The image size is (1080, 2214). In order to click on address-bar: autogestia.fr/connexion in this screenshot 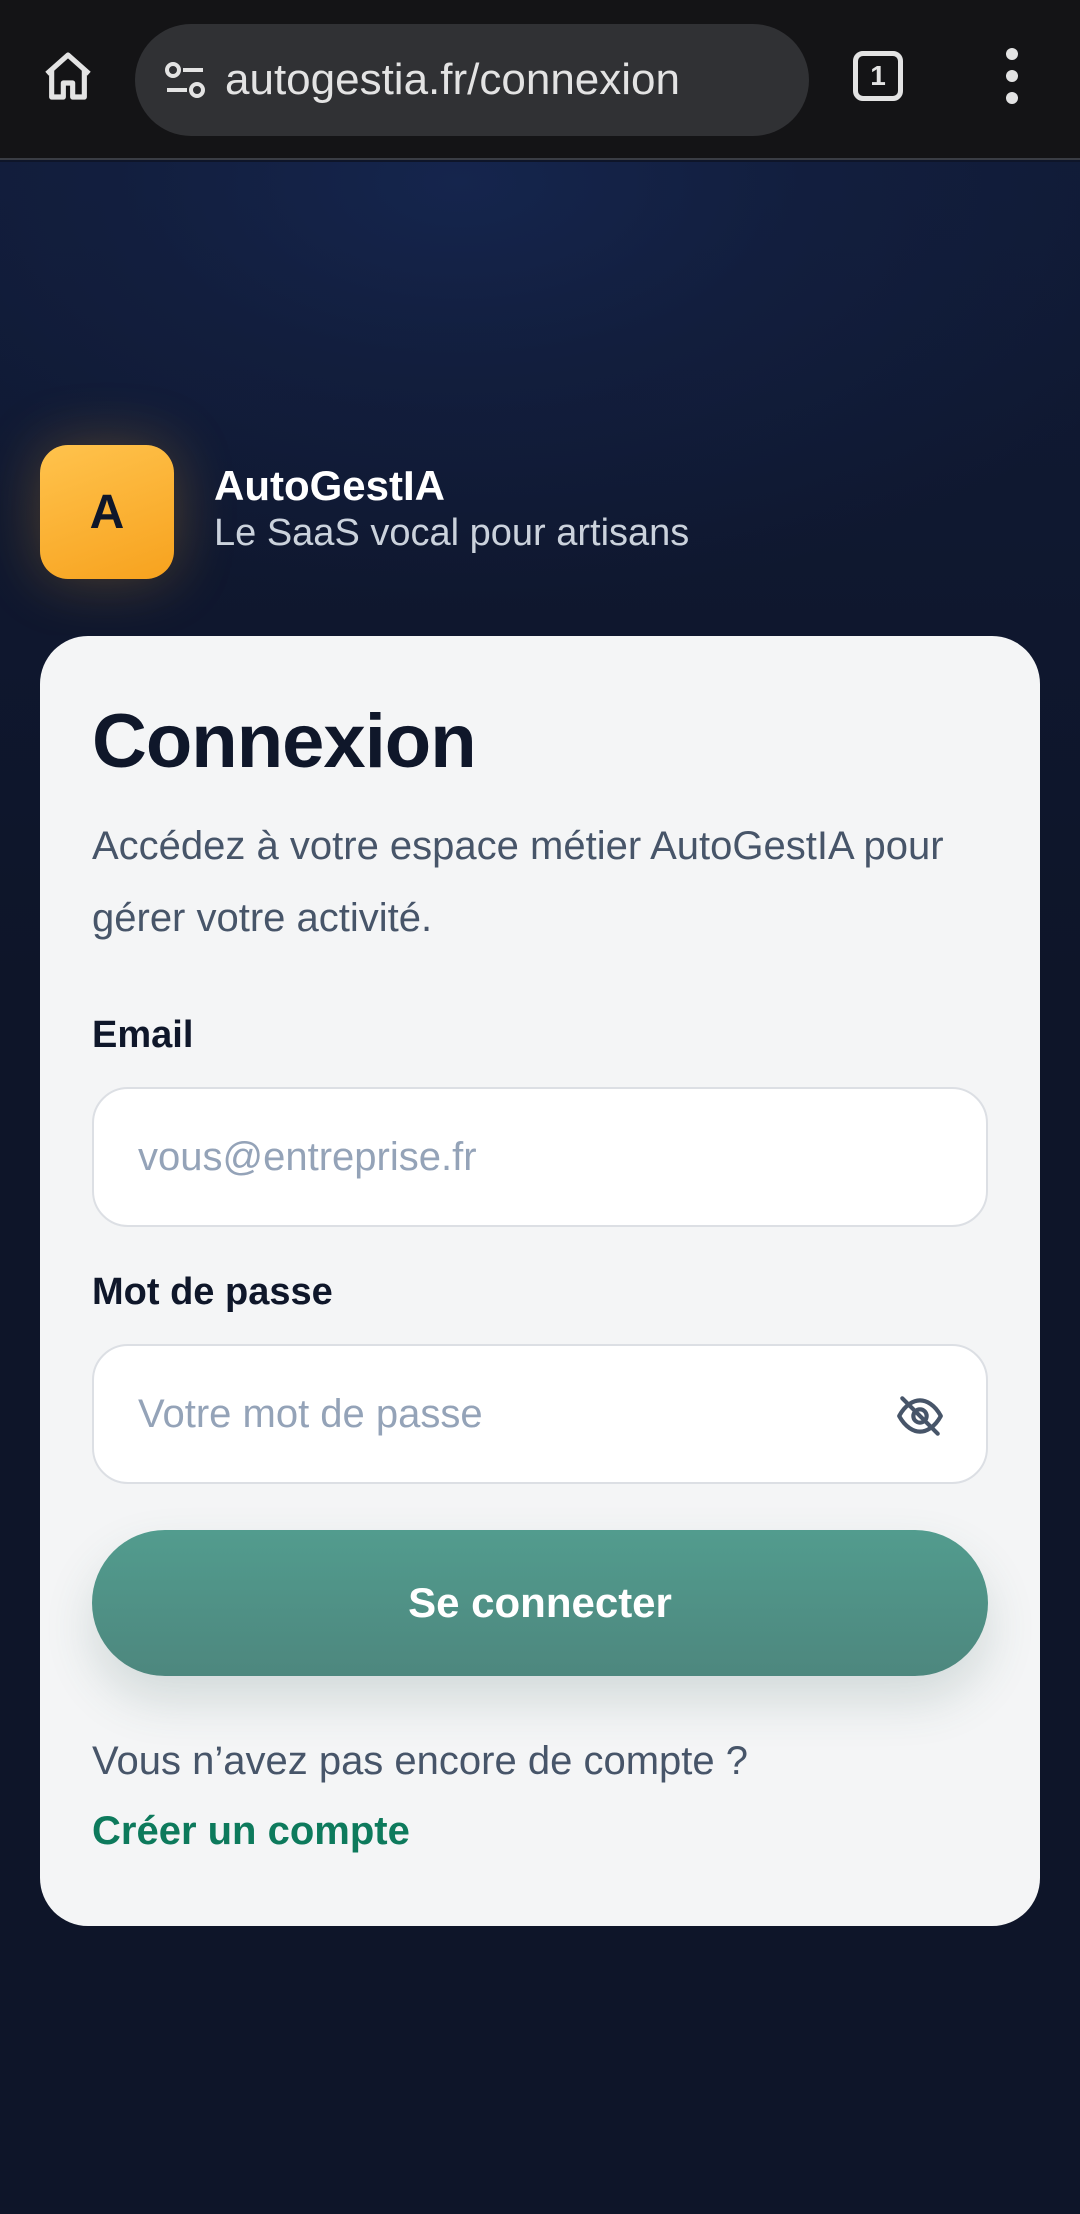, I will do `click(472, 80)`.